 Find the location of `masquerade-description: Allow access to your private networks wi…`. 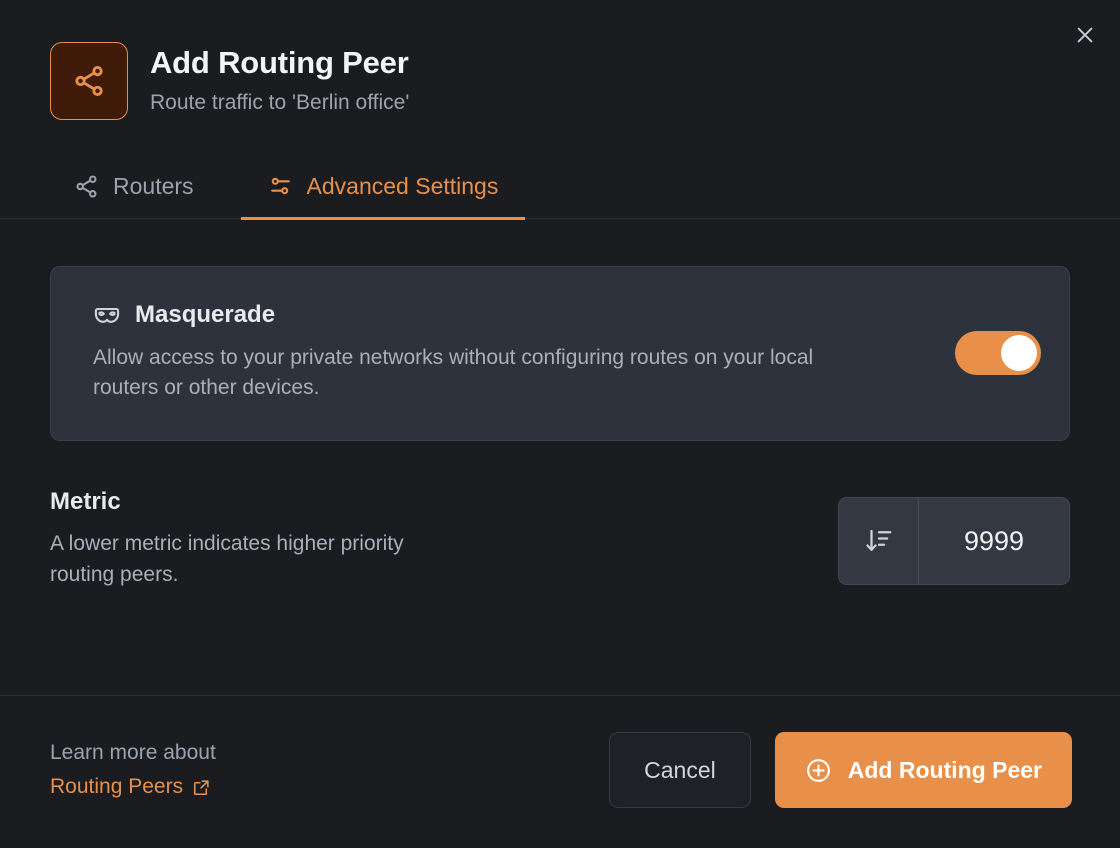

masquerade-description: Allow access to your private networks wi… is located at coordinates (453, 372).